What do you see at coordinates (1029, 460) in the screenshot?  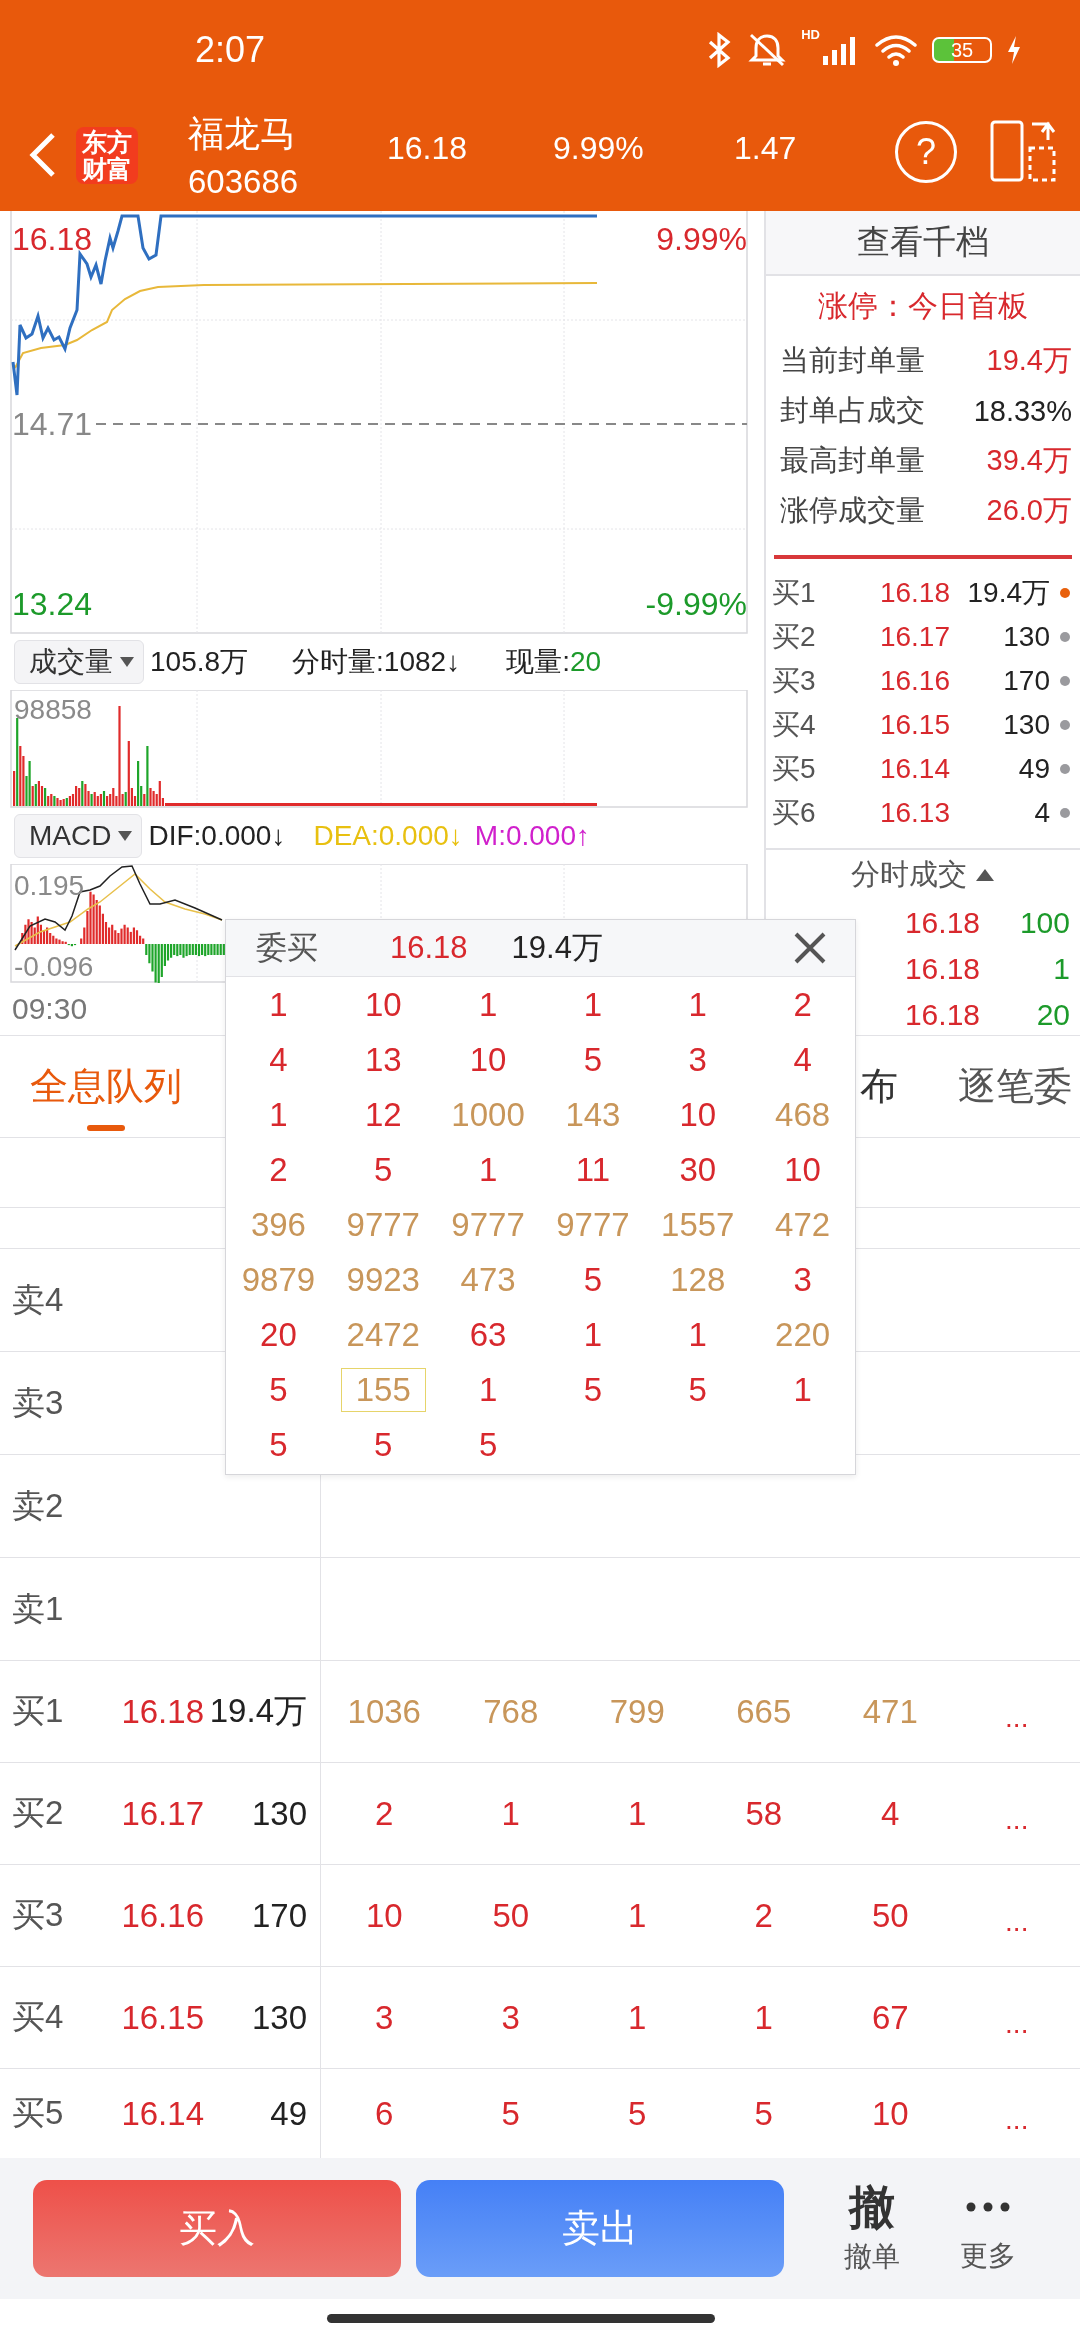 I see `stat-value: 39.4万` at bounding box center [1029, 460].